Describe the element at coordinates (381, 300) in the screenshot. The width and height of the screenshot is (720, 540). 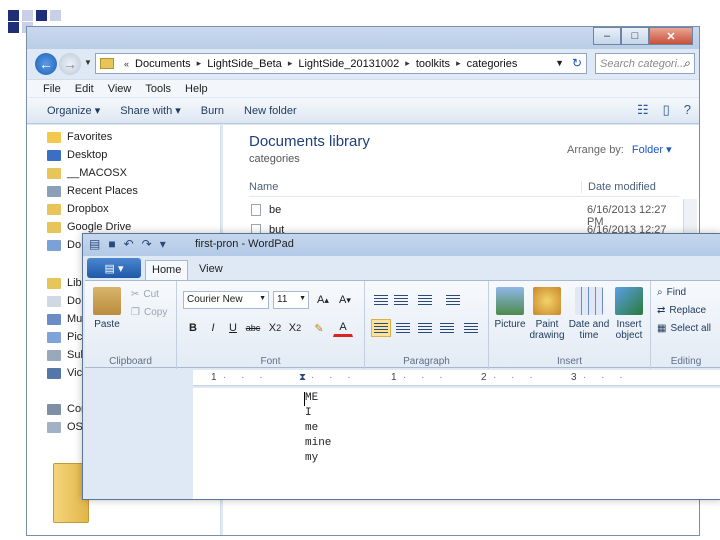
I see `decrease-indent-button` at that location.